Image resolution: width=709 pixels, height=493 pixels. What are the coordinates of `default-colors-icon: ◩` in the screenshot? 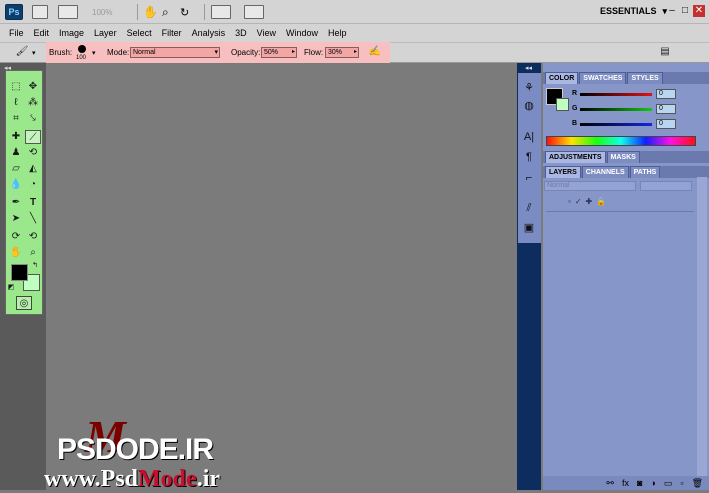 It's located at (11, 288).